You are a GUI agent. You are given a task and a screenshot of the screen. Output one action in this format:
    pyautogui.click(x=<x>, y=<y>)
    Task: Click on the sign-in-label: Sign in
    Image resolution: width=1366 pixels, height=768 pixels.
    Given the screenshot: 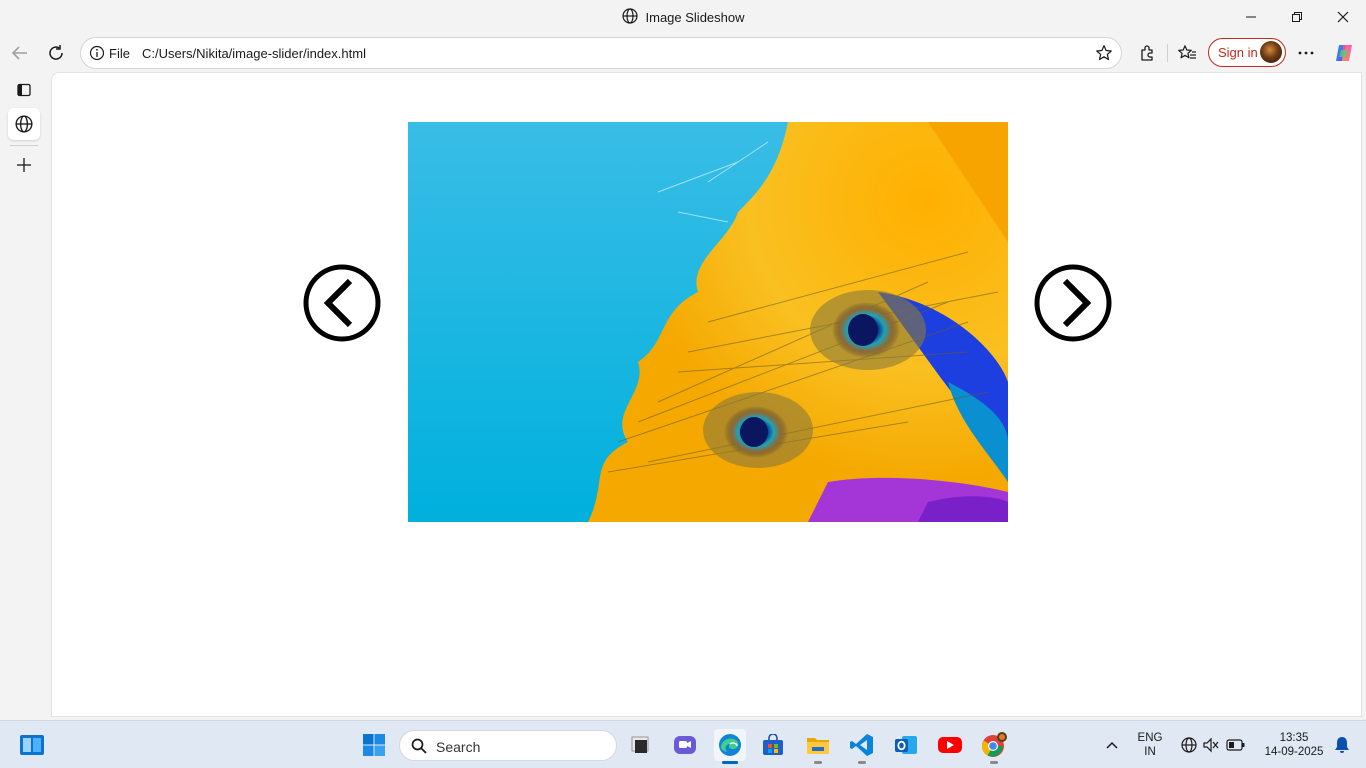 What is the action you would take?
    pyautogui.click(x=1238, y=52)
    